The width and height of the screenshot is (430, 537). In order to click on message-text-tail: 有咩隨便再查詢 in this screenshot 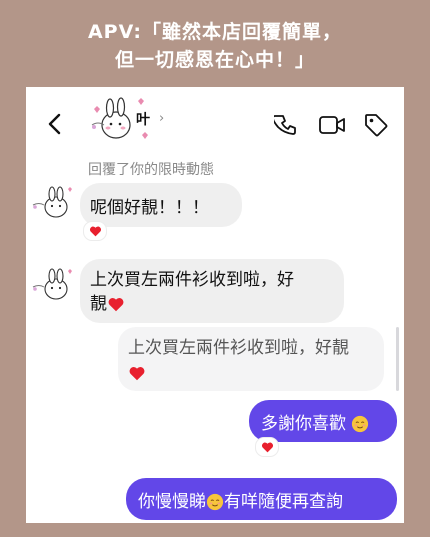, I will do `click(283, 502)`.